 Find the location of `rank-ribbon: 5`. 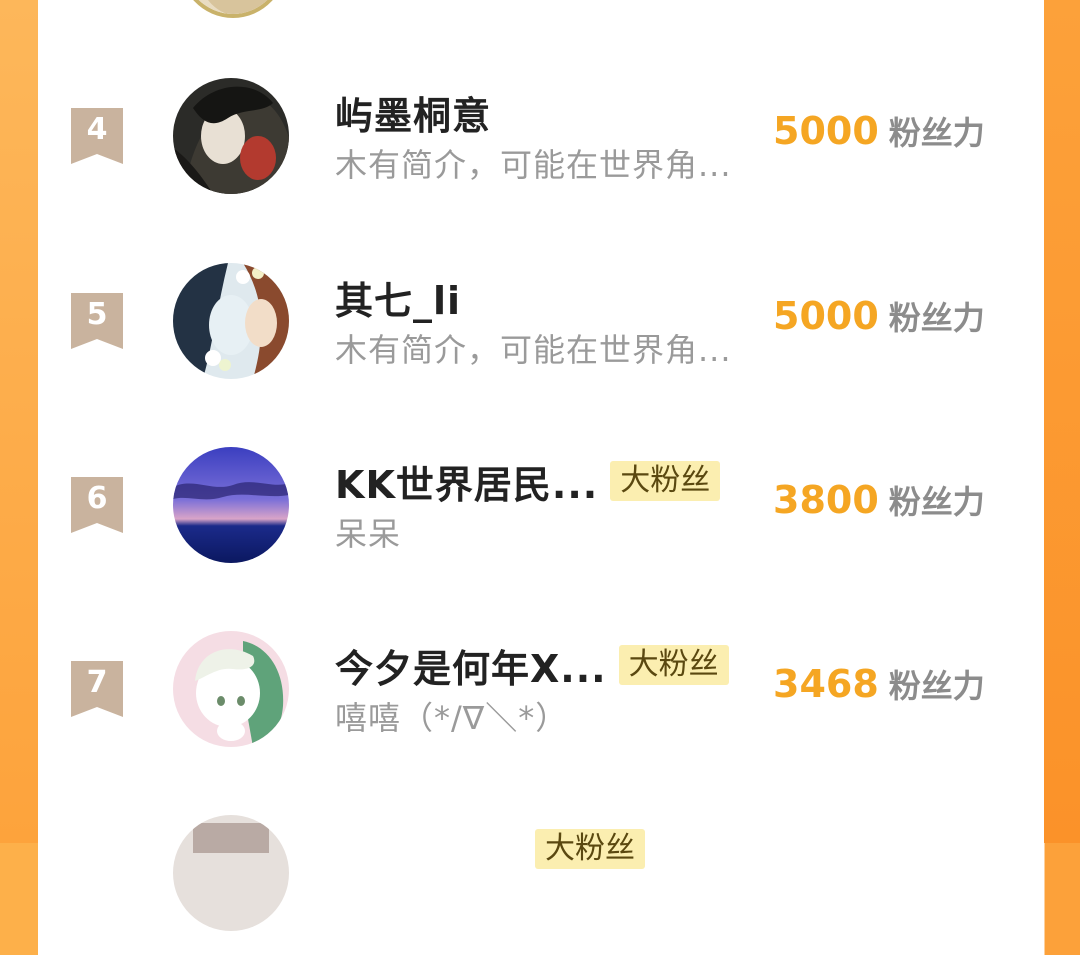

rank-ribbon: 5 is located at coordinates (97, 321).